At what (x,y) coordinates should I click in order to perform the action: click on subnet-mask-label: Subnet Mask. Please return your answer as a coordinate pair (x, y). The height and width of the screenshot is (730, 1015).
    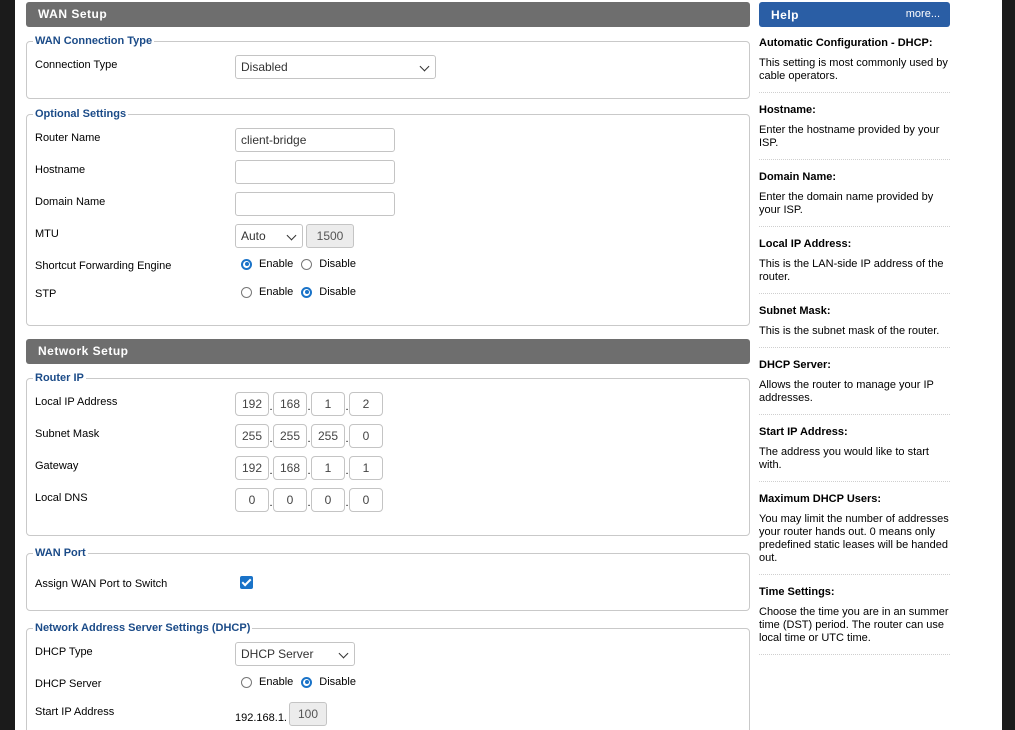
    Looking at the image, I should click on (67, 434).